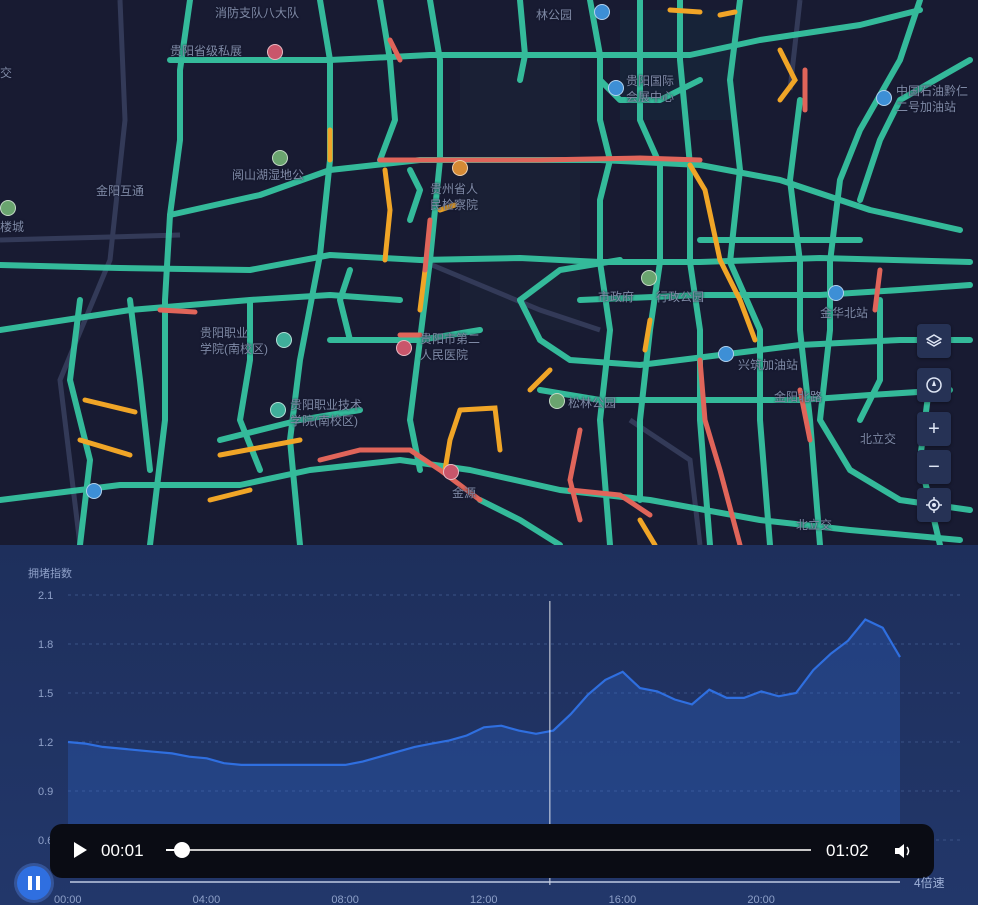  What do you see at coordinates (484, 899) in the screenshot?
I see `x-tick-label: 12:00` at bounding box center [484, 899].